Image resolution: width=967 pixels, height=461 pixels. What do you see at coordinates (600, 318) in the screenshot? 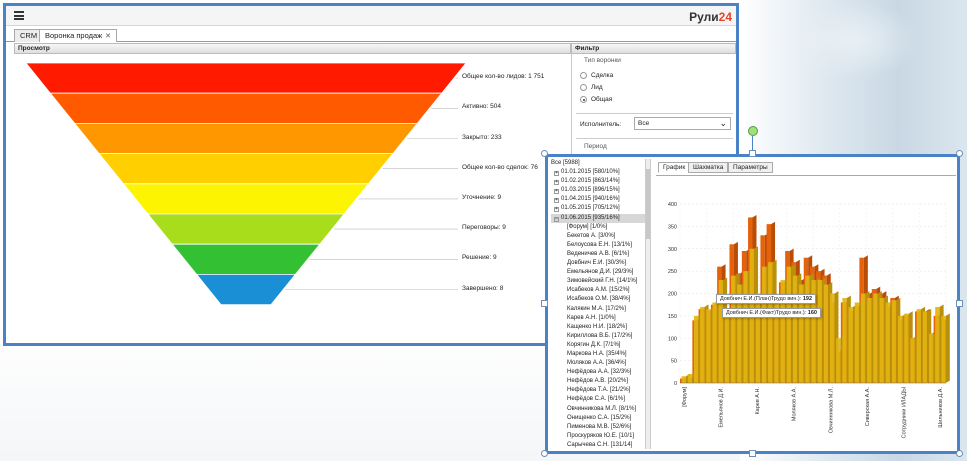
I see `tree-person-item: Карев А.Н. [1/0%]` at bounding box center [600, 318].